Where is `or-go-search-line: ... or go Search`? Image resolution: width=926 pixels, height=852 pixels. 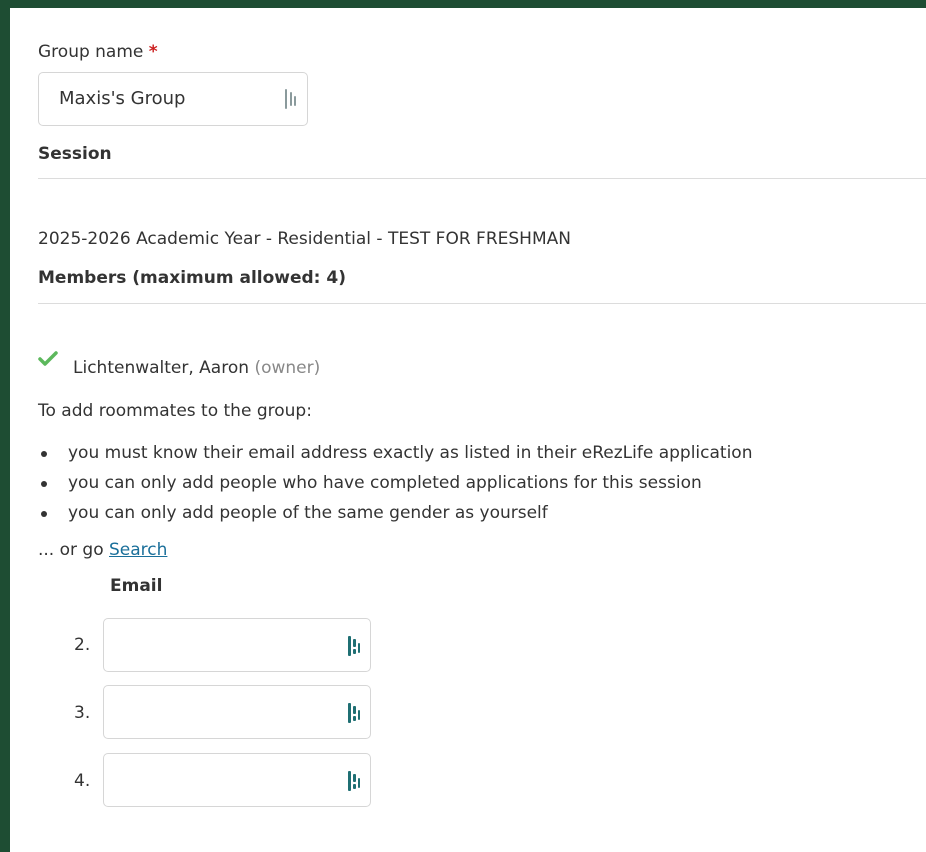 or-go-search-line: ... or go Search is located at coordinates (102, 550).